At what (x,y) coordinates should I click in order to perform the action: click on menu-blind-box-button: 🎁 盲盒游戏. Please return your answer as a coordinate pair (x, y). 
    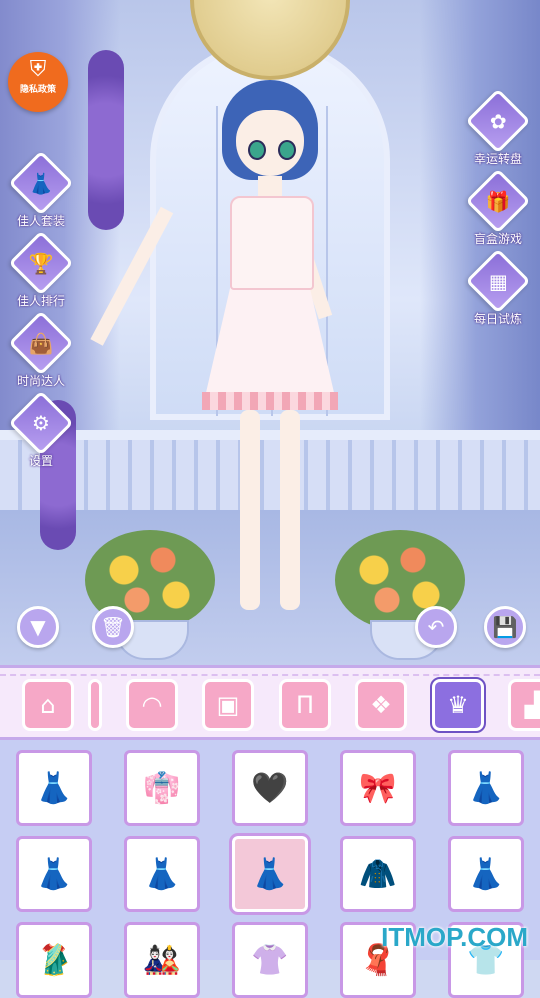
    Looking at the image, I should click on (498, 207).